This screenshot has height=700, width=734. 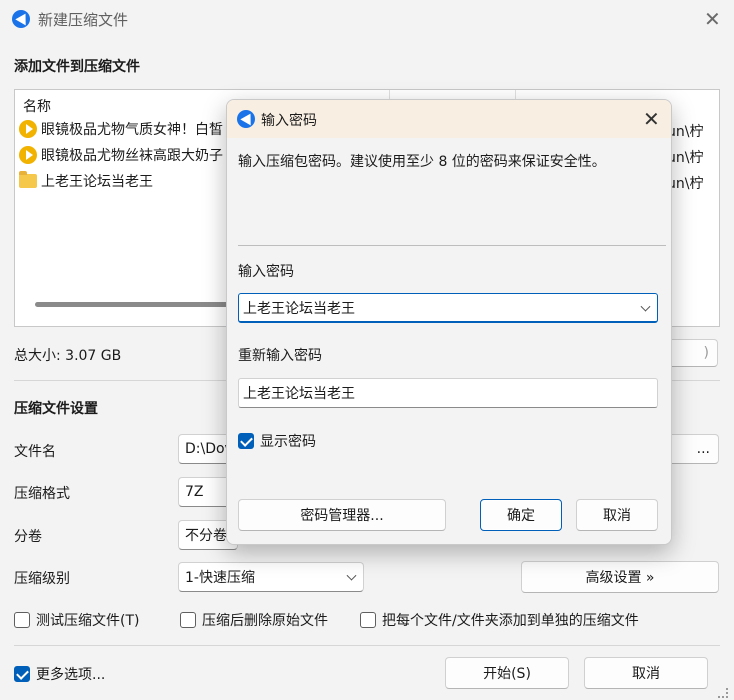 What do you see at coordinates (56, 409) in the screenshot?
I see `settings-title: 压缩文件设置` at bounding box center [56, 409].